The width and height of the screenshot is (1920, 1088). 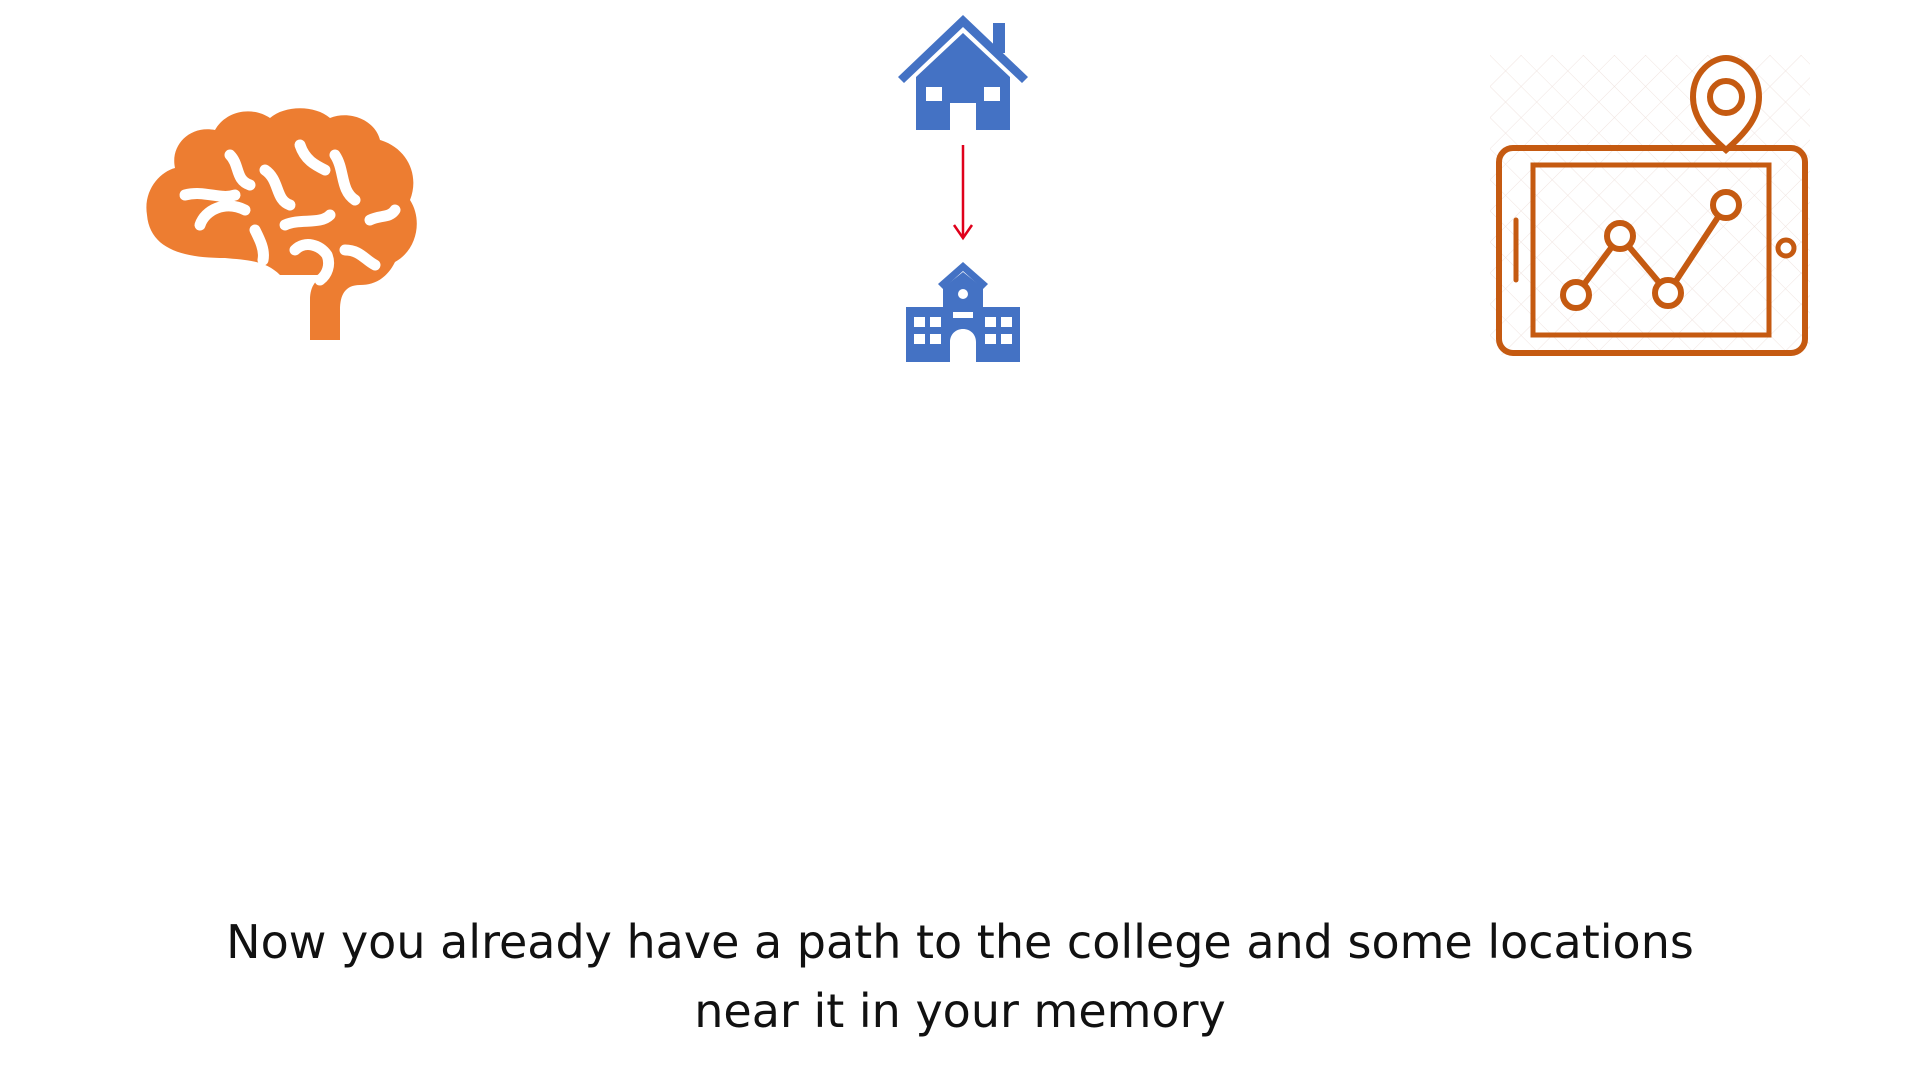 I want to click on map-tablet-icon, so click(x=1650, y=205).